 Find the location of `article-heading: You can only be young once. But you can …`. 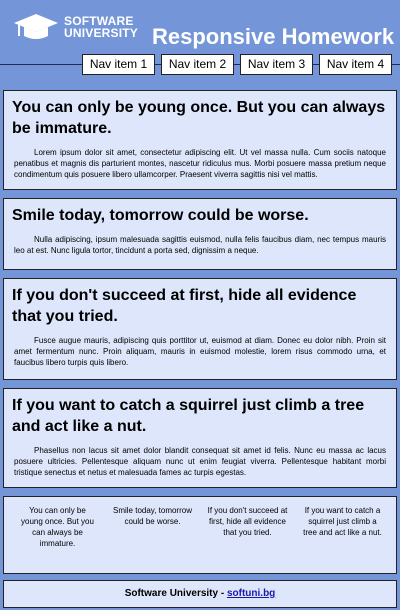

article-heading: You can only be young once. But you can … is located at coordinates (199, 118).